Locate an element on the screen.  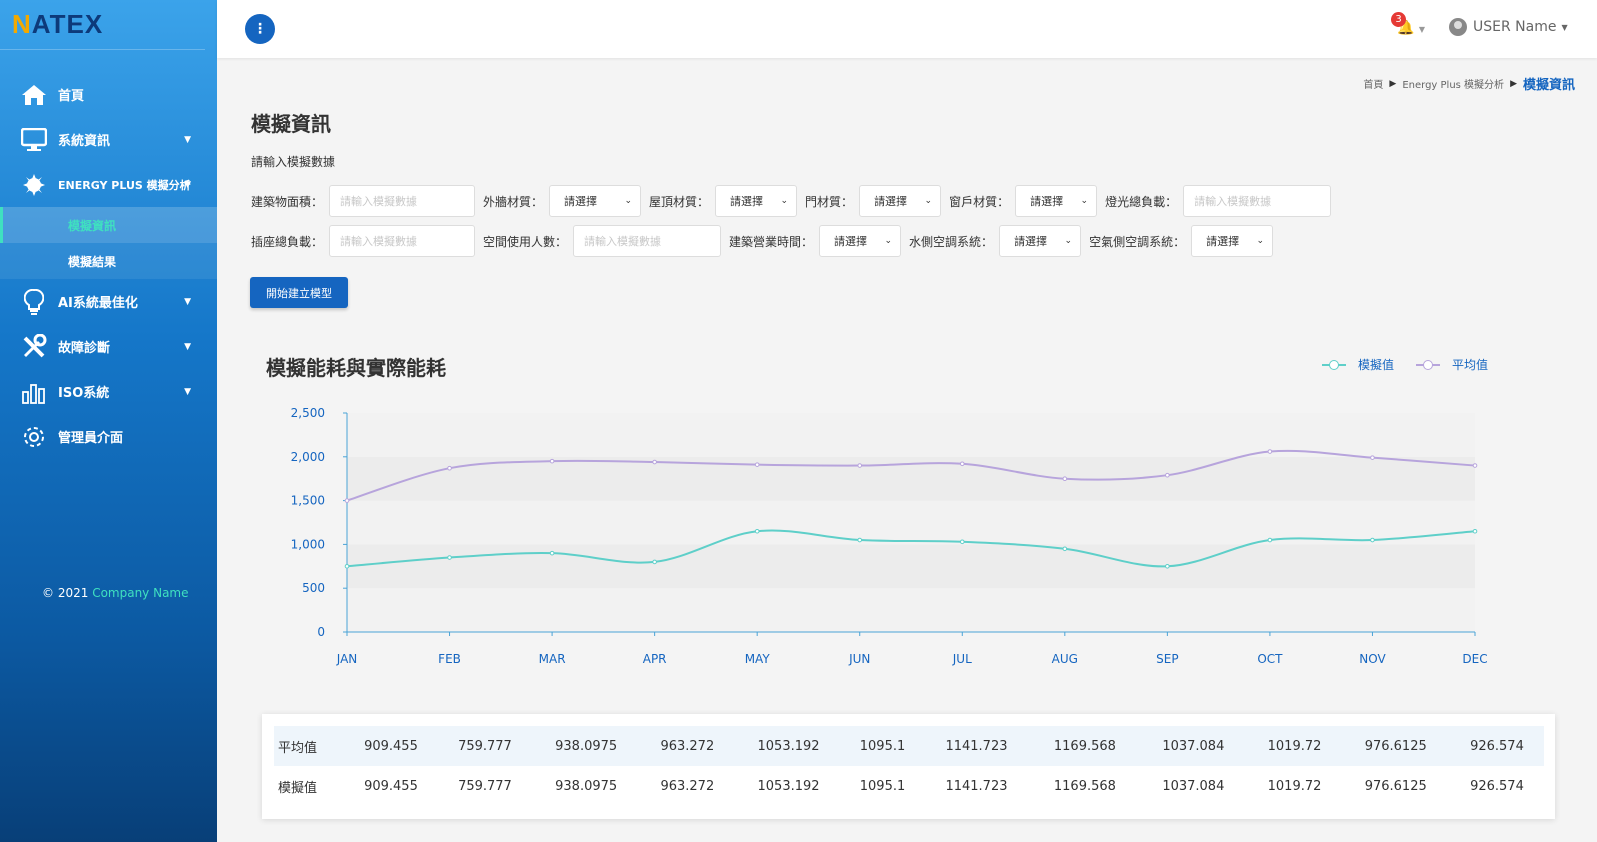
sidebar-item-label: AI系統最佳化 is located at coordinates (98, 303).